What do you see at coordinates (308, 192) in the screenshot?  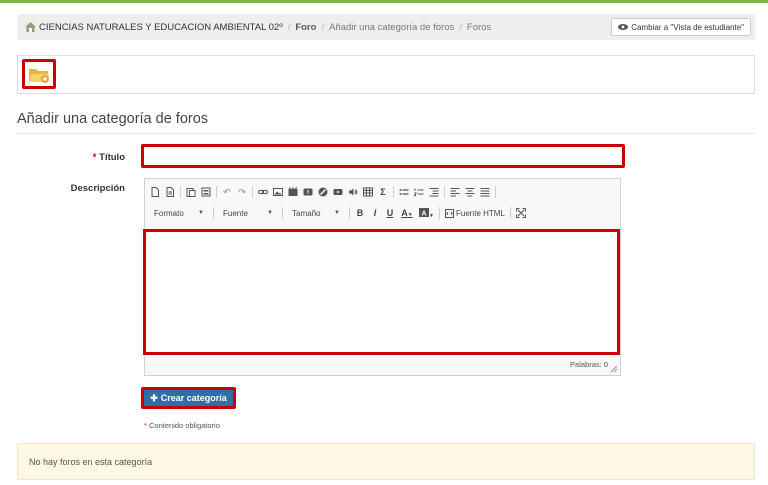 I see `flash-icon: f` at bounding box center [308, 192].